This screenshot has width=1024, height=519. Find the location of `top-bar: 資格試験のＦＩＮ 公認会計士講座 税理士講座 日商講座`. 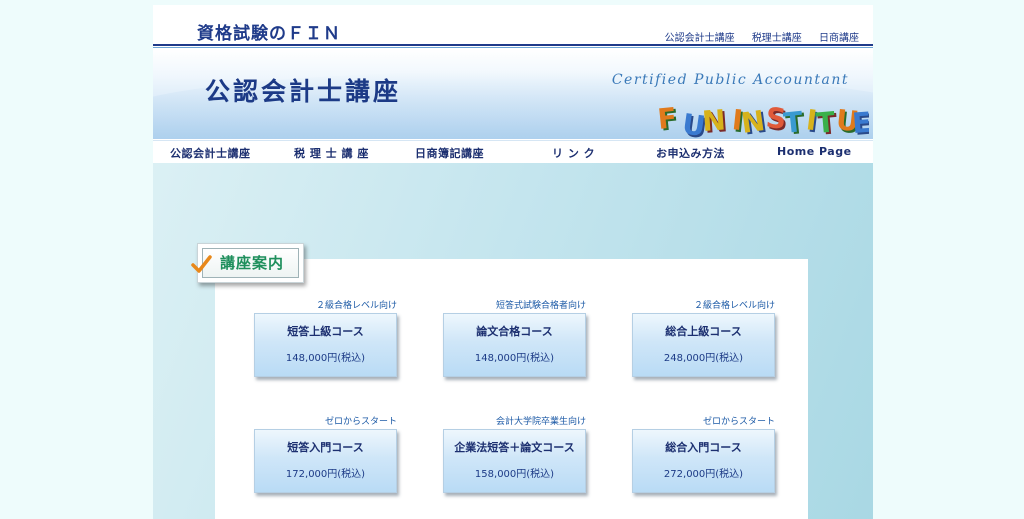

top-bar: 資格試験のＦＩＮ 公認会計士講座 税理士講座 日商講座 is located at coordinates (513, 25).